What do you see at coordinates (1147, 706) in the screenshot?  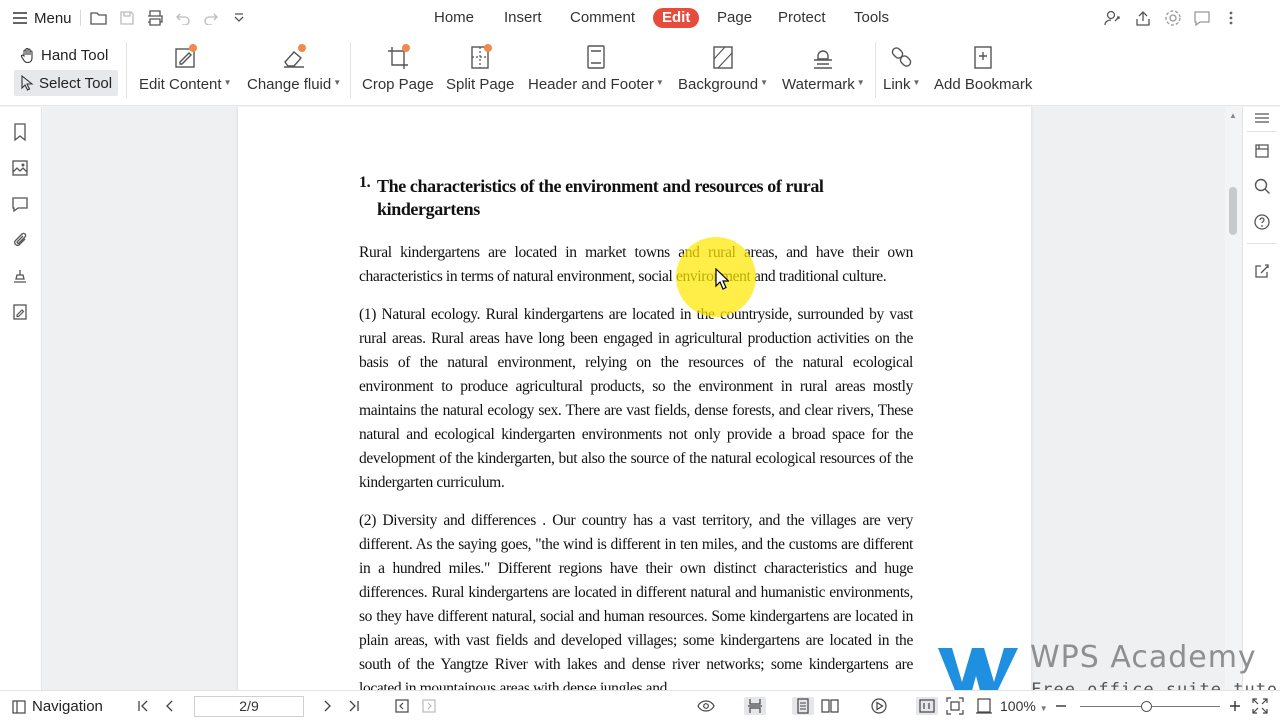 I see `zoom-slider-handle` at bounding box center [1147, 706].